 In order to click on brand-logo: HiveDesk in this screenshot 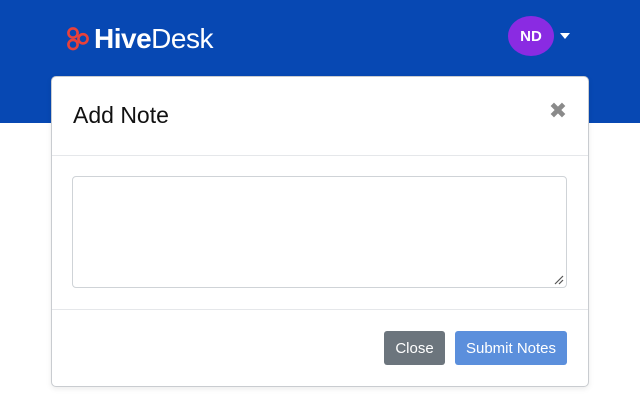, I will do `click(139, 39)`.